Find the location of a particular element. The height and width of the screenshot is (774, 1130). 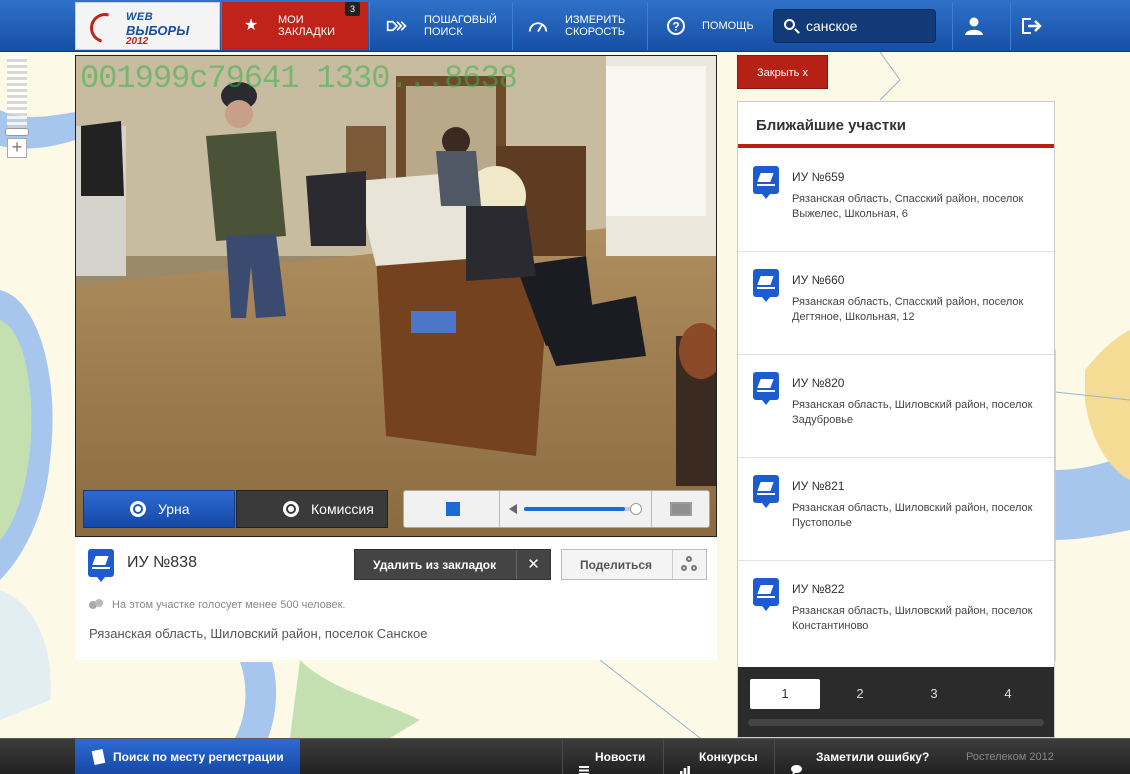

news-icon is located at coordinates (584, 763).